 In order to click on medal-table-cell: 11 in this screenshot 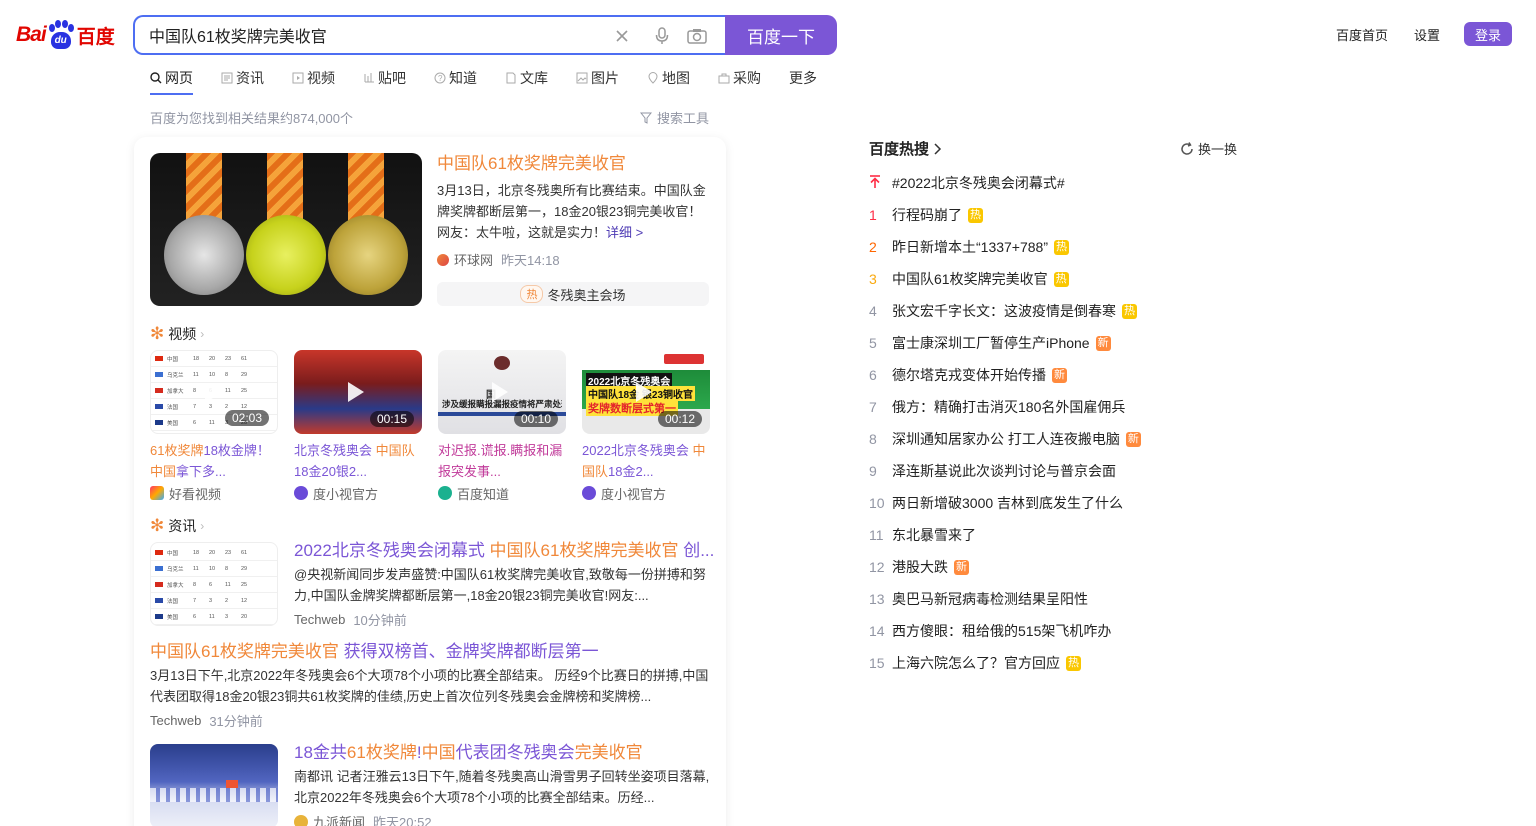, I will do `click(228, 390)`.